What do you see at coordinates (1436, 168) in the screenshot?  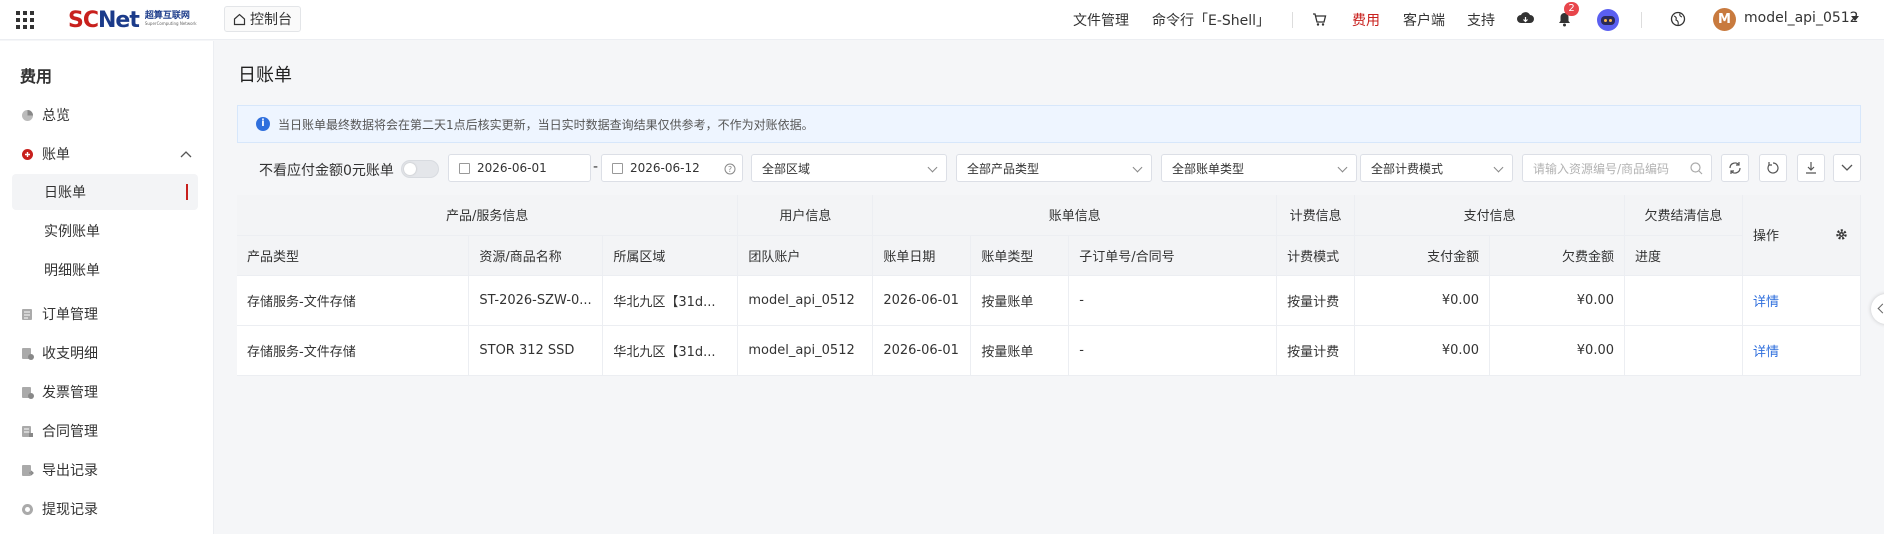 I see `billing-mode-select: 全部计费模式` at bounding box center [1436, 168].